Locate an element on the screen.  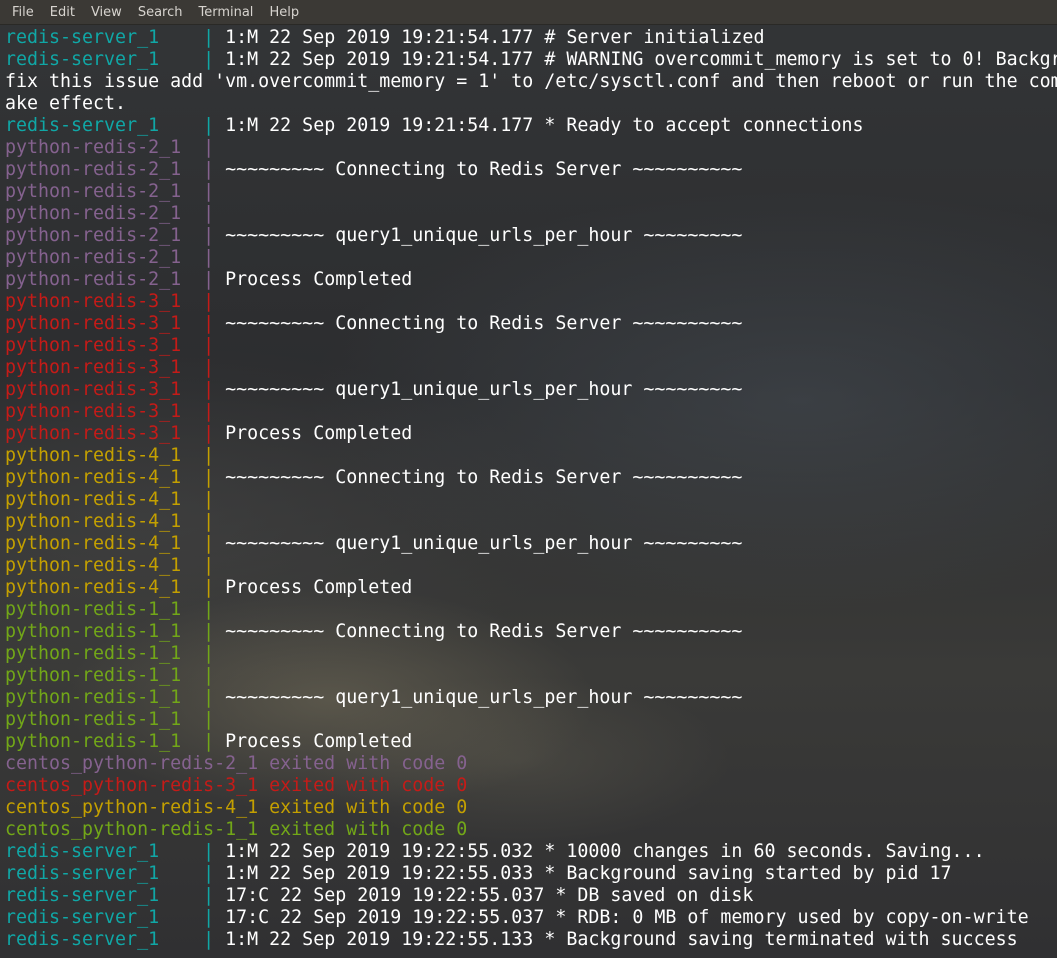
terminal-line: python-redis-2_1 | Process Completed is located at coordinates (531, 280).